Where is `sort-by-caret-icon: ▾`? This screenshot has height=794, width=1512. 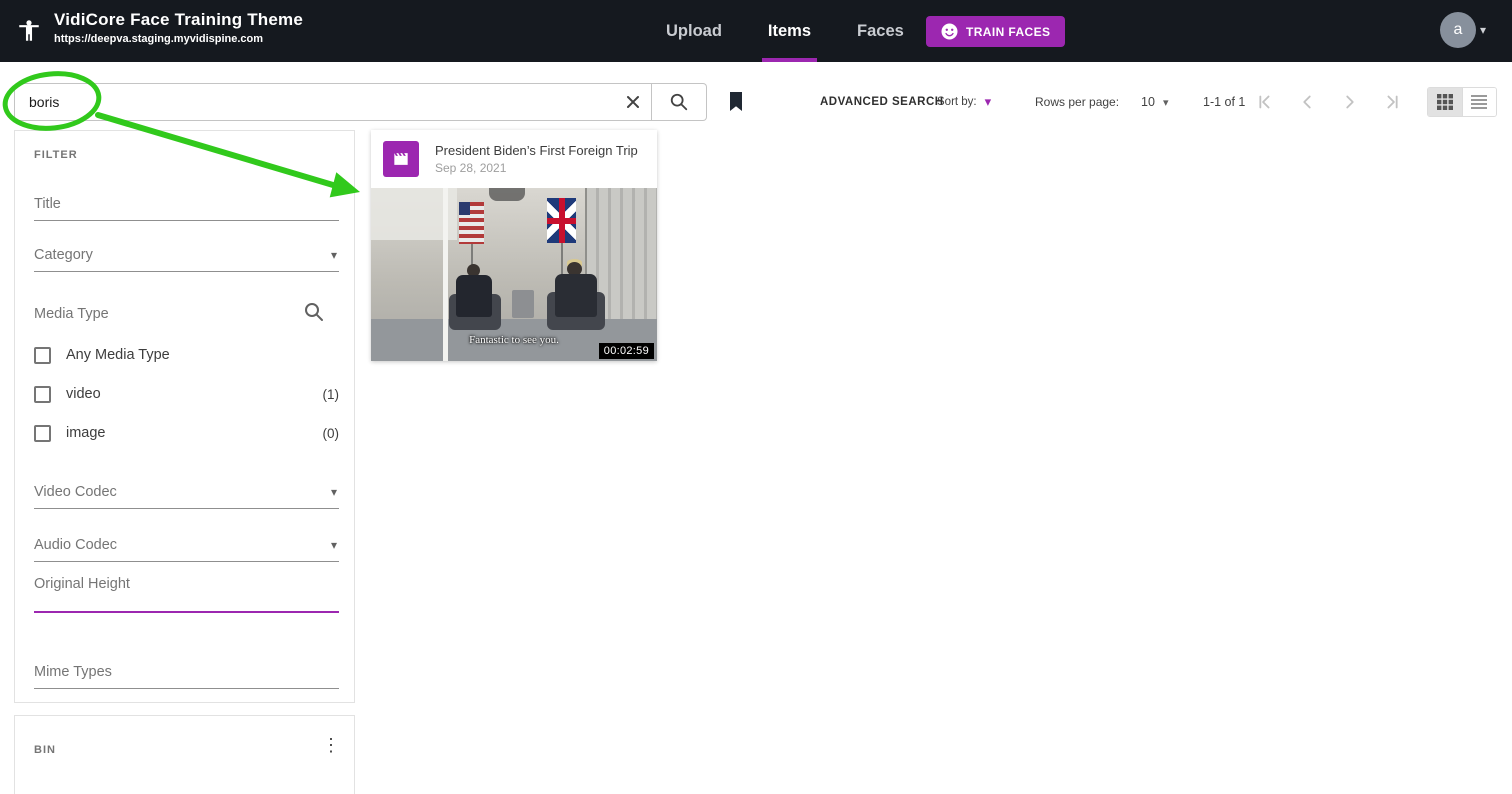 sort-by-caret-icon: ▾ is located at coordinates (988, 102).